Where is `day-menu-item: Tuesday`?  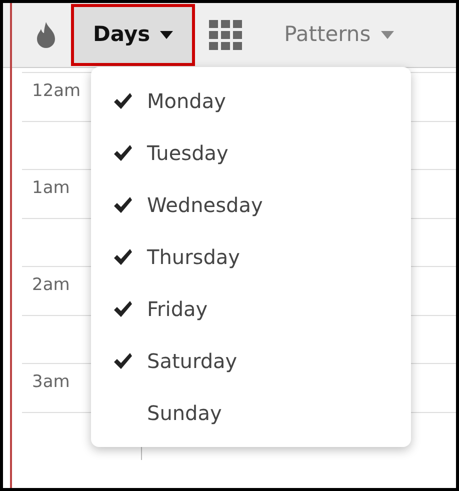 day-menu-item: Tuesday is located at coordinates (251, 153).